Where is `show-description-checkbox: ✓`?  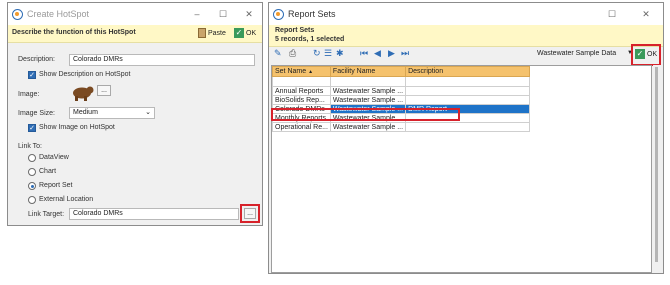
show-description-checkbox: ✓ is located at coordinates (32, 75).